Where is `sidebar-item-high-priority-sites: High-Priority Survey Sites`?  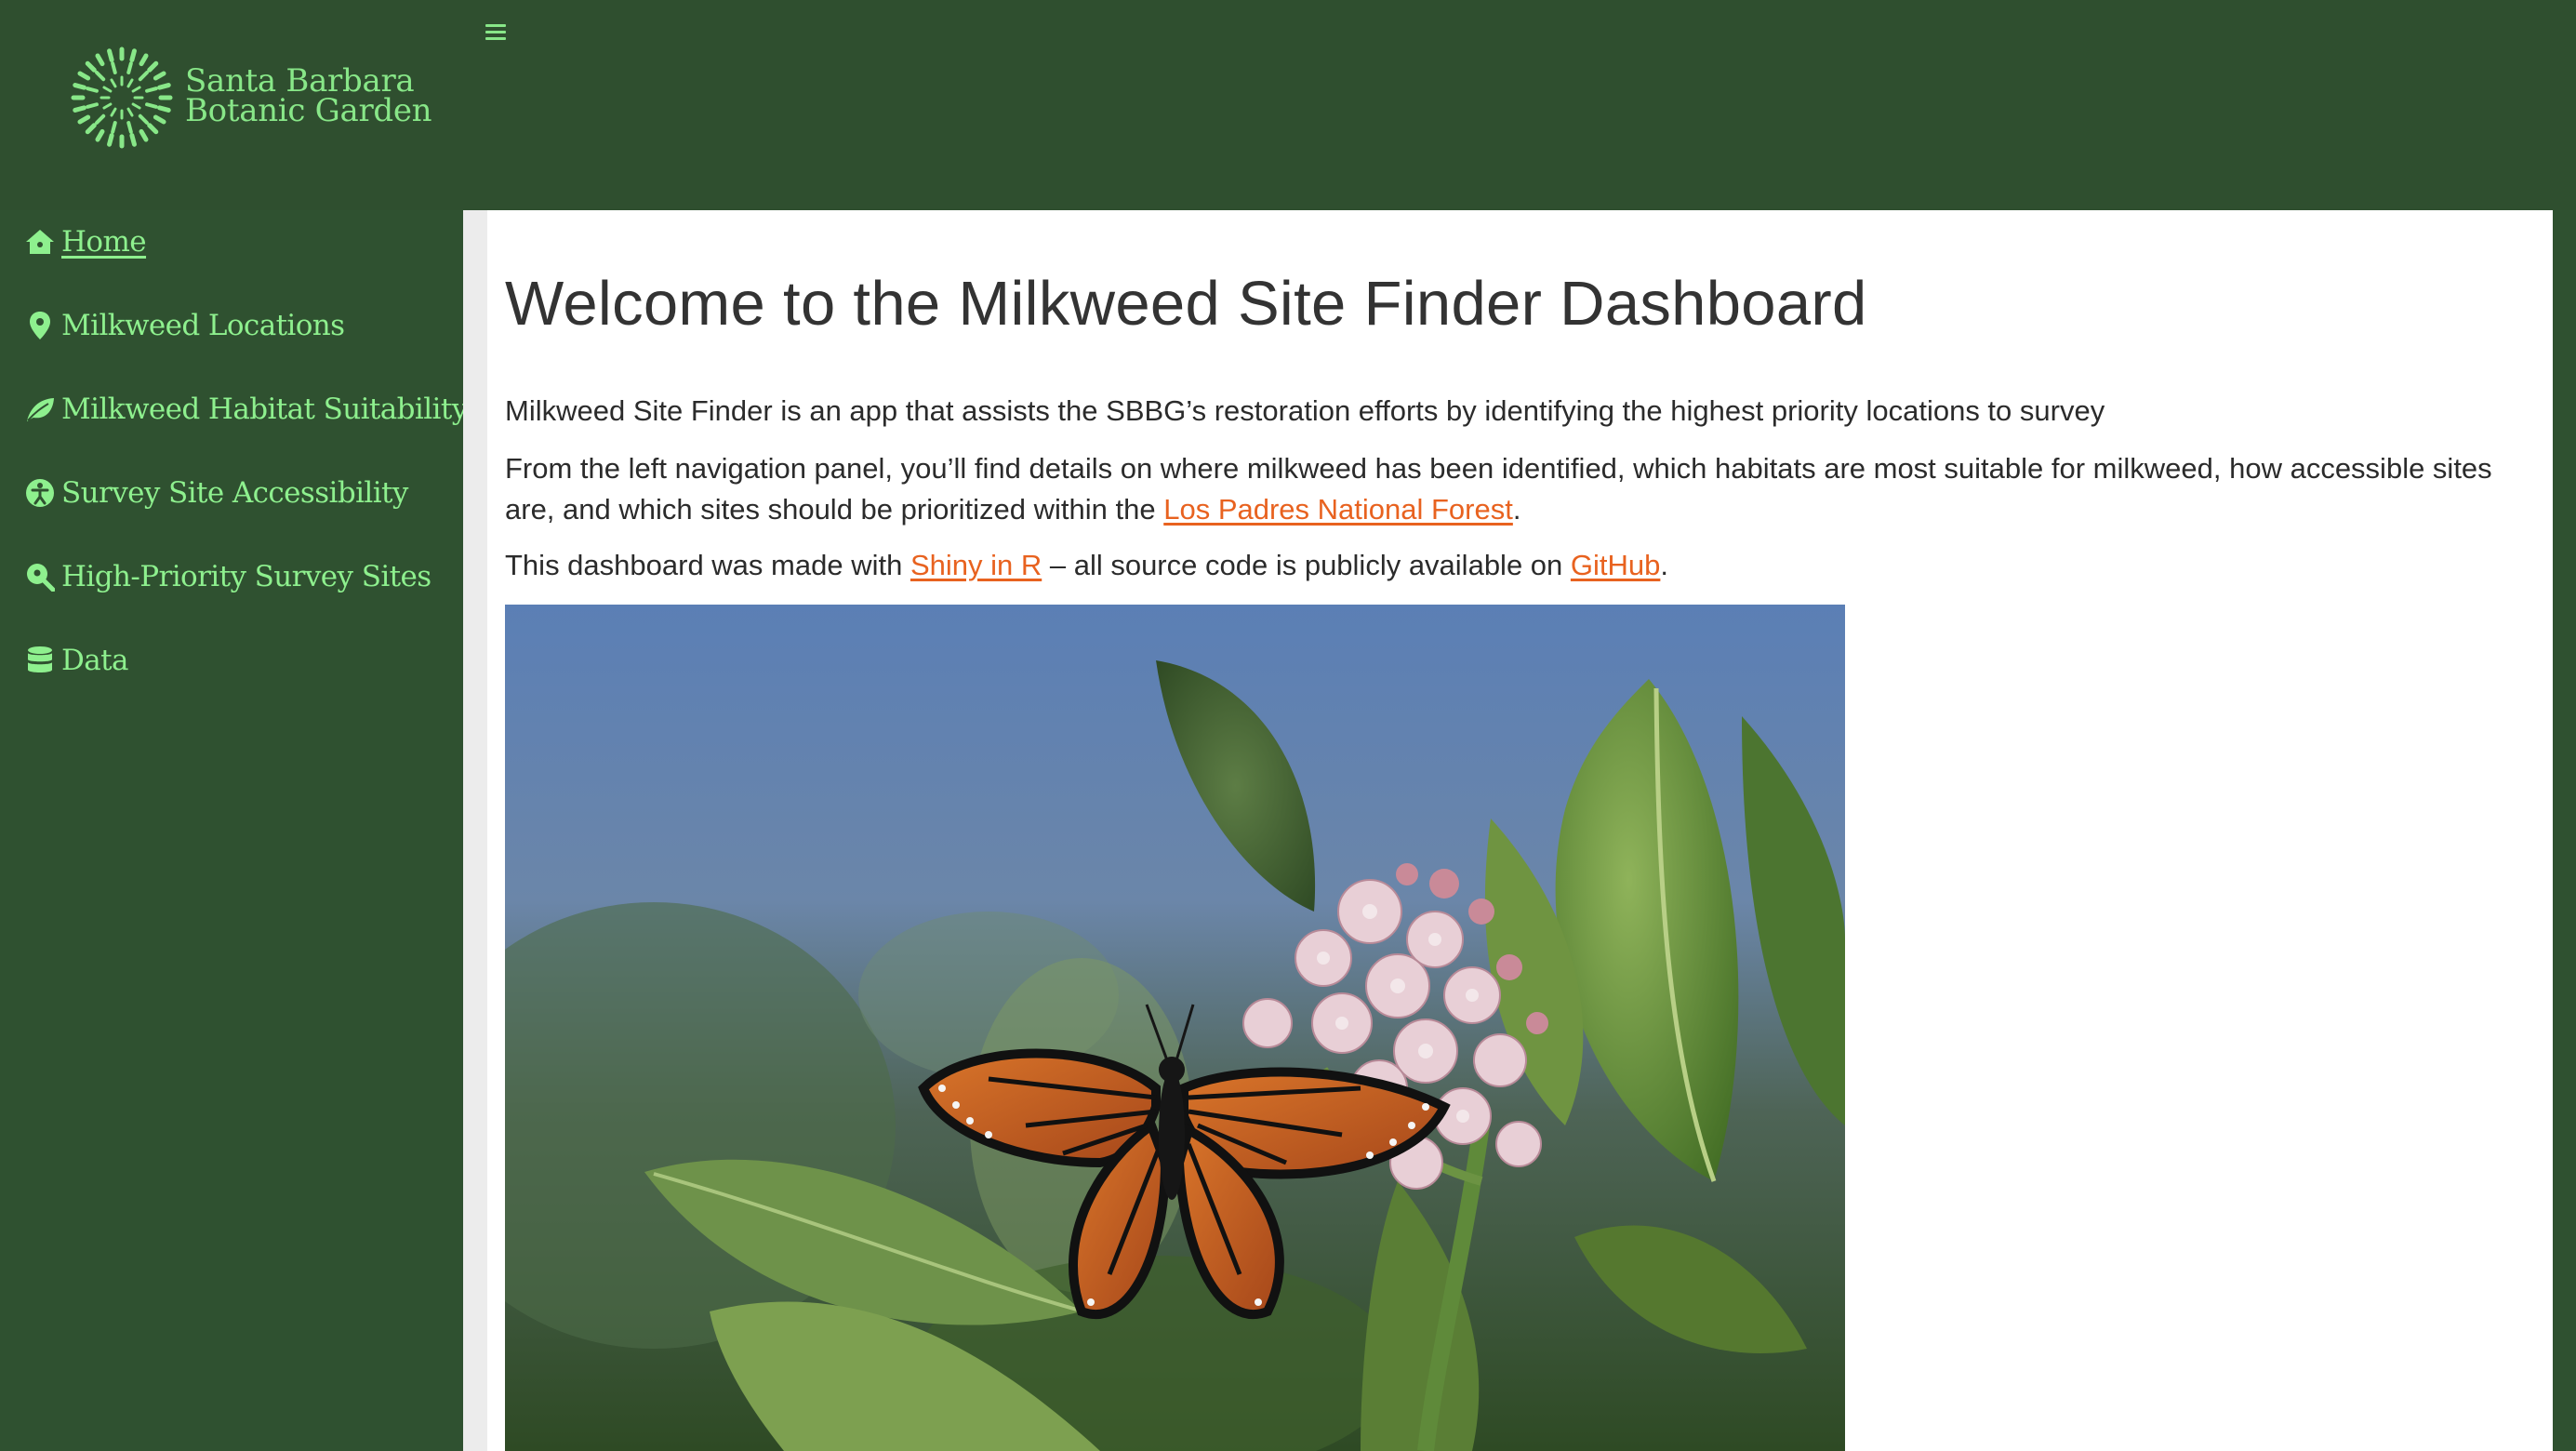
sidebar-item-high-priority-sites: High-Priority Survey Sites is located at coordinates (228, 576).